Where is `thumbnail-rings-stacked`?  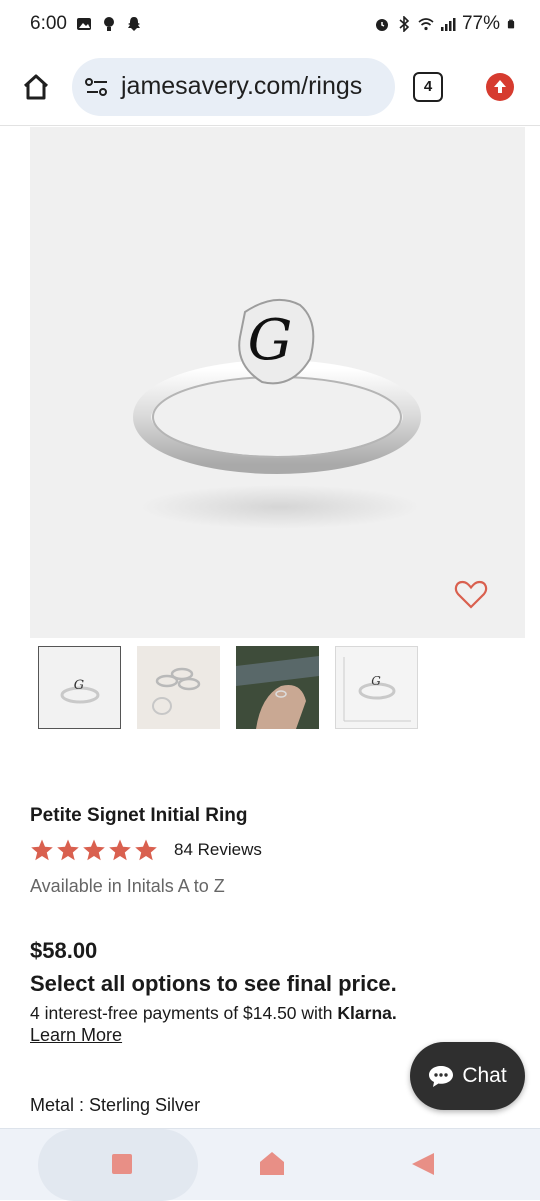 thumbnail-rings-stacked is located at coordinates (178, 687).